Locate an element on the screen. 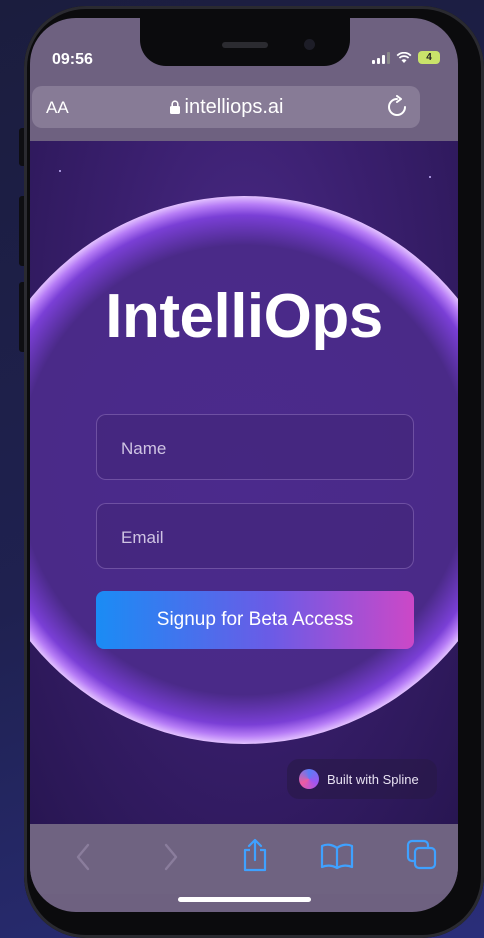 The height and width of the screenshot is (938, 484). email-field: Email is located at coordinates (255, 536).